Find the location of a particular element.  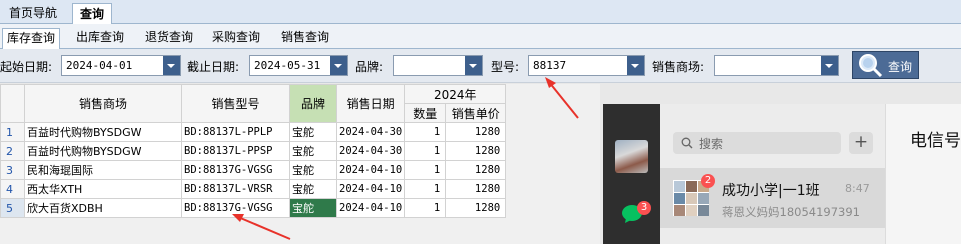

tab-outbound-query: 出库查询 is located at coordinates (100, 38).